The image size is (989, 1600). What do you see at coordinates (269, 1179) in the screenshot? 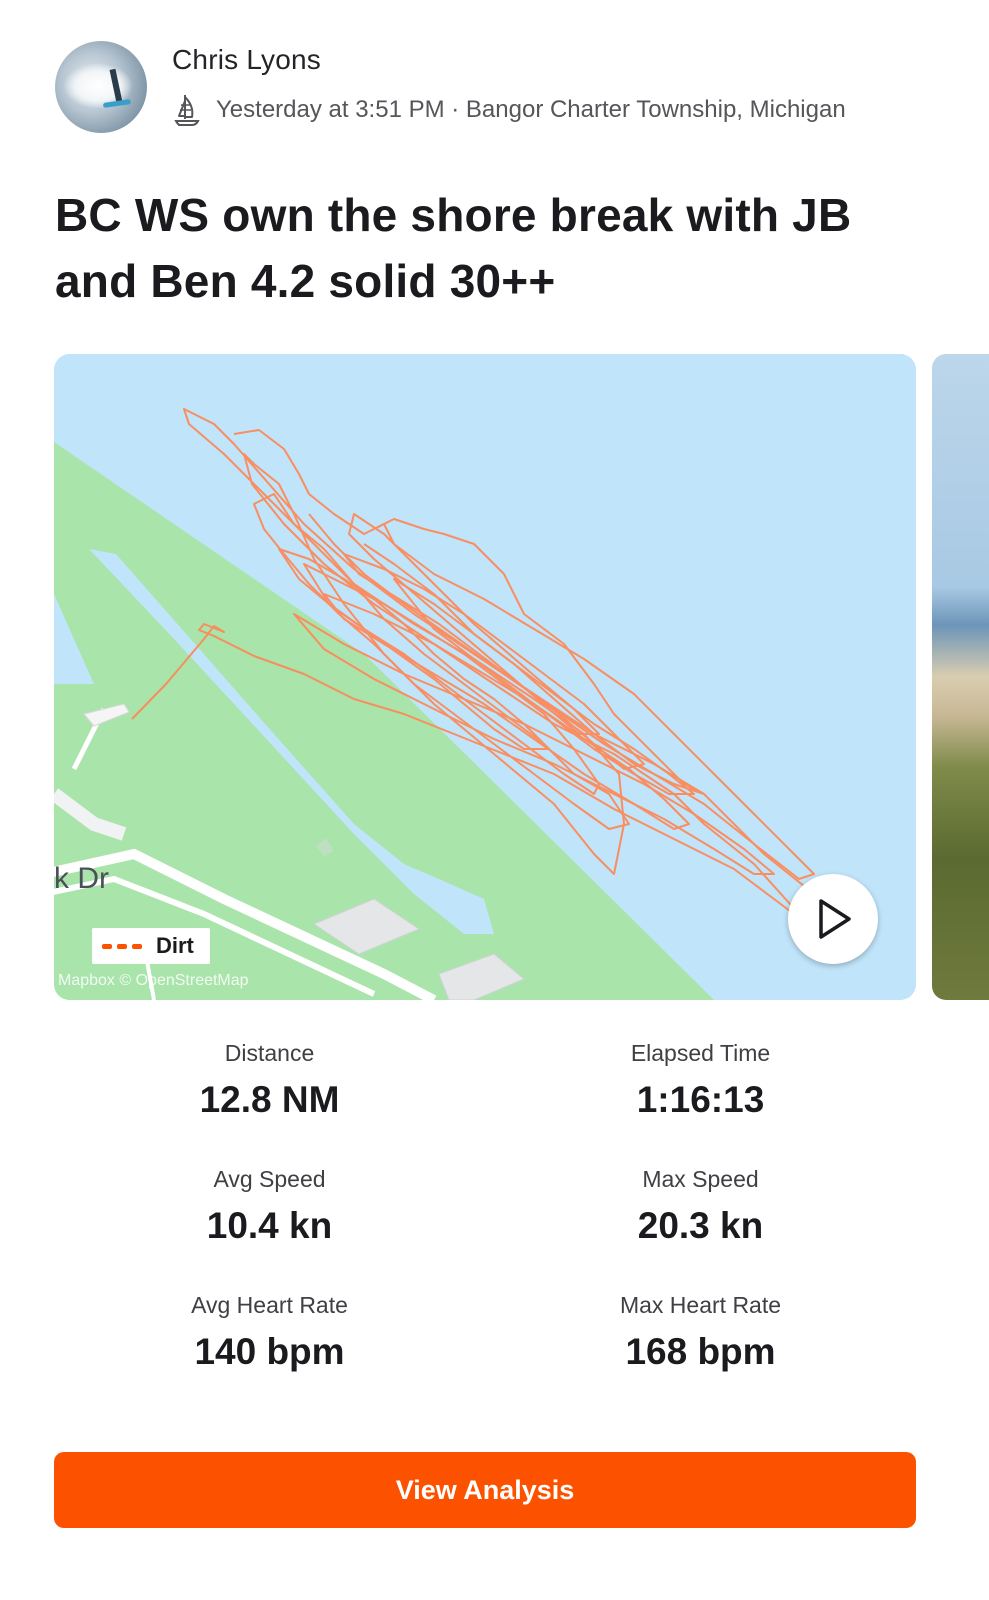
I see `stat-label: Avg Speed` at bounding box center [269, 1179].